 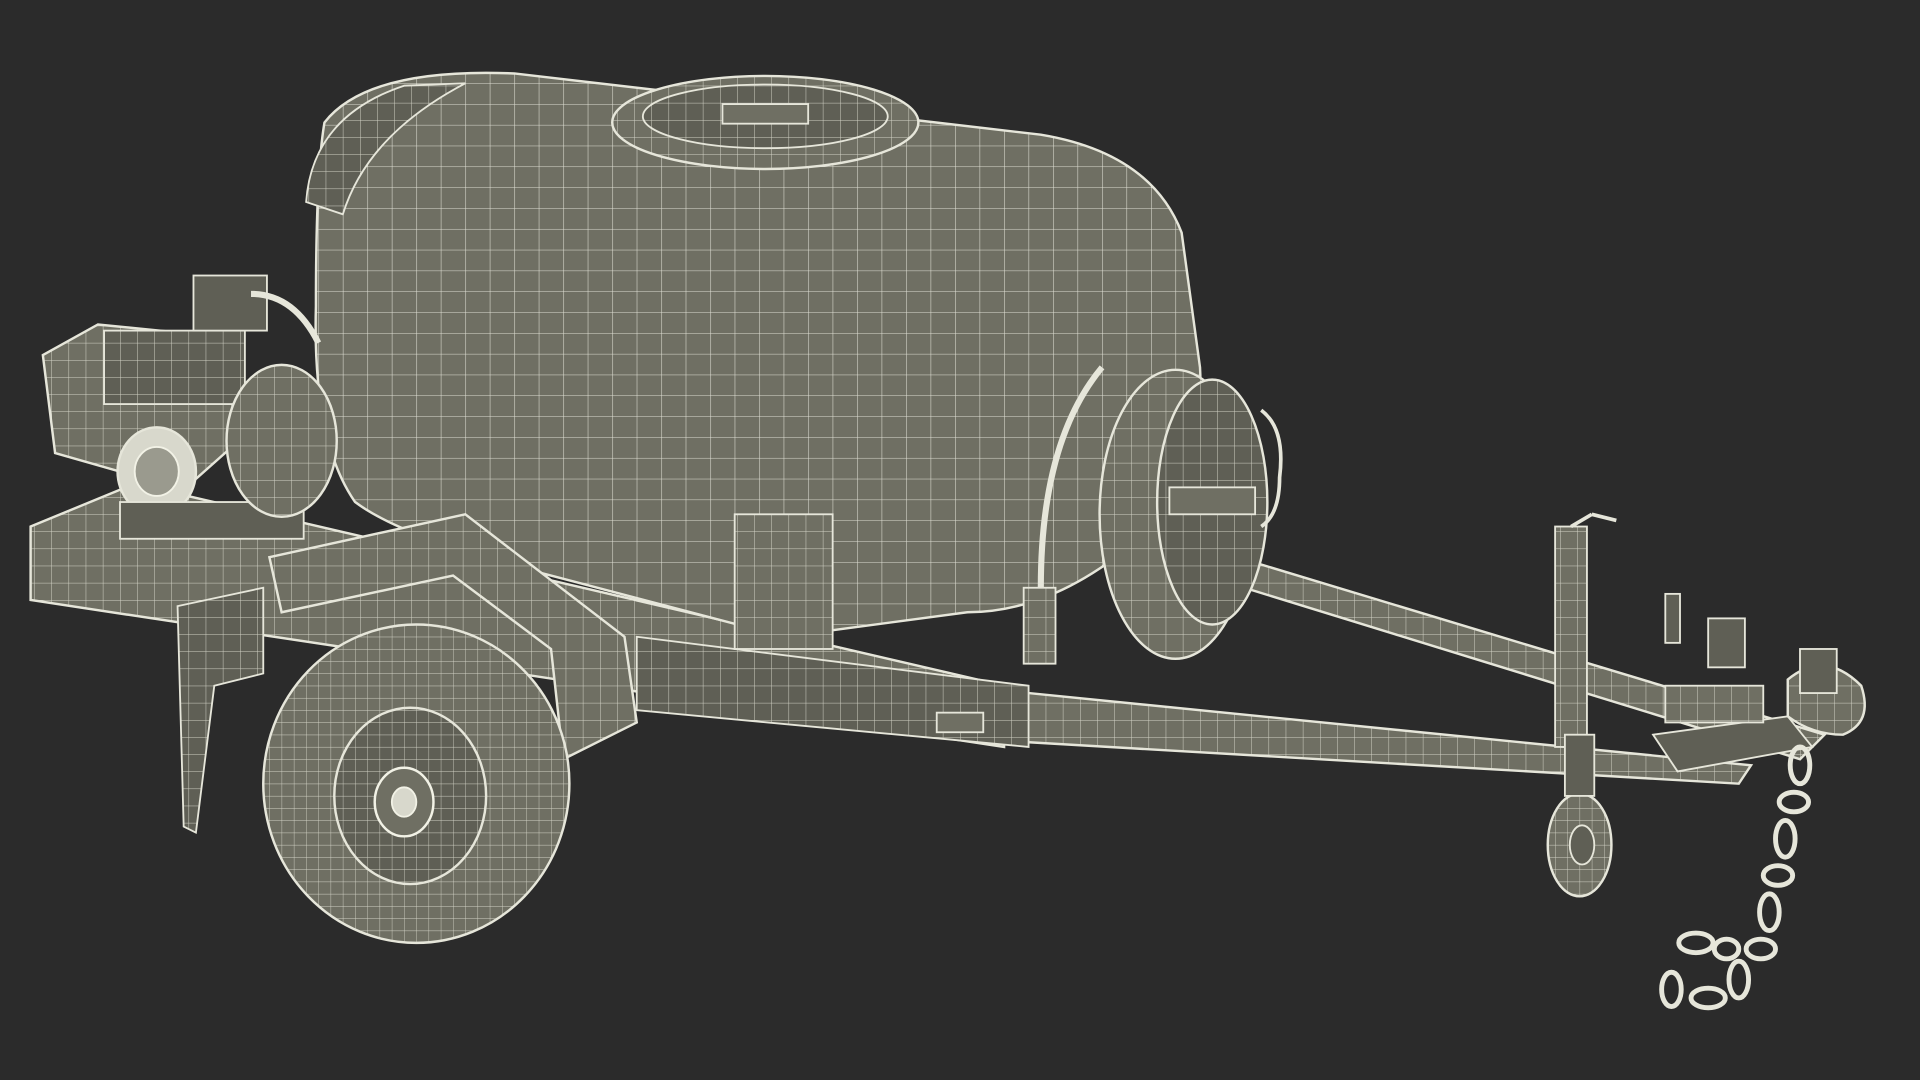 What do you see at coordinates (765, 122) in the screenshot?
I see `tank-lid` at bounding box center [765, 122].